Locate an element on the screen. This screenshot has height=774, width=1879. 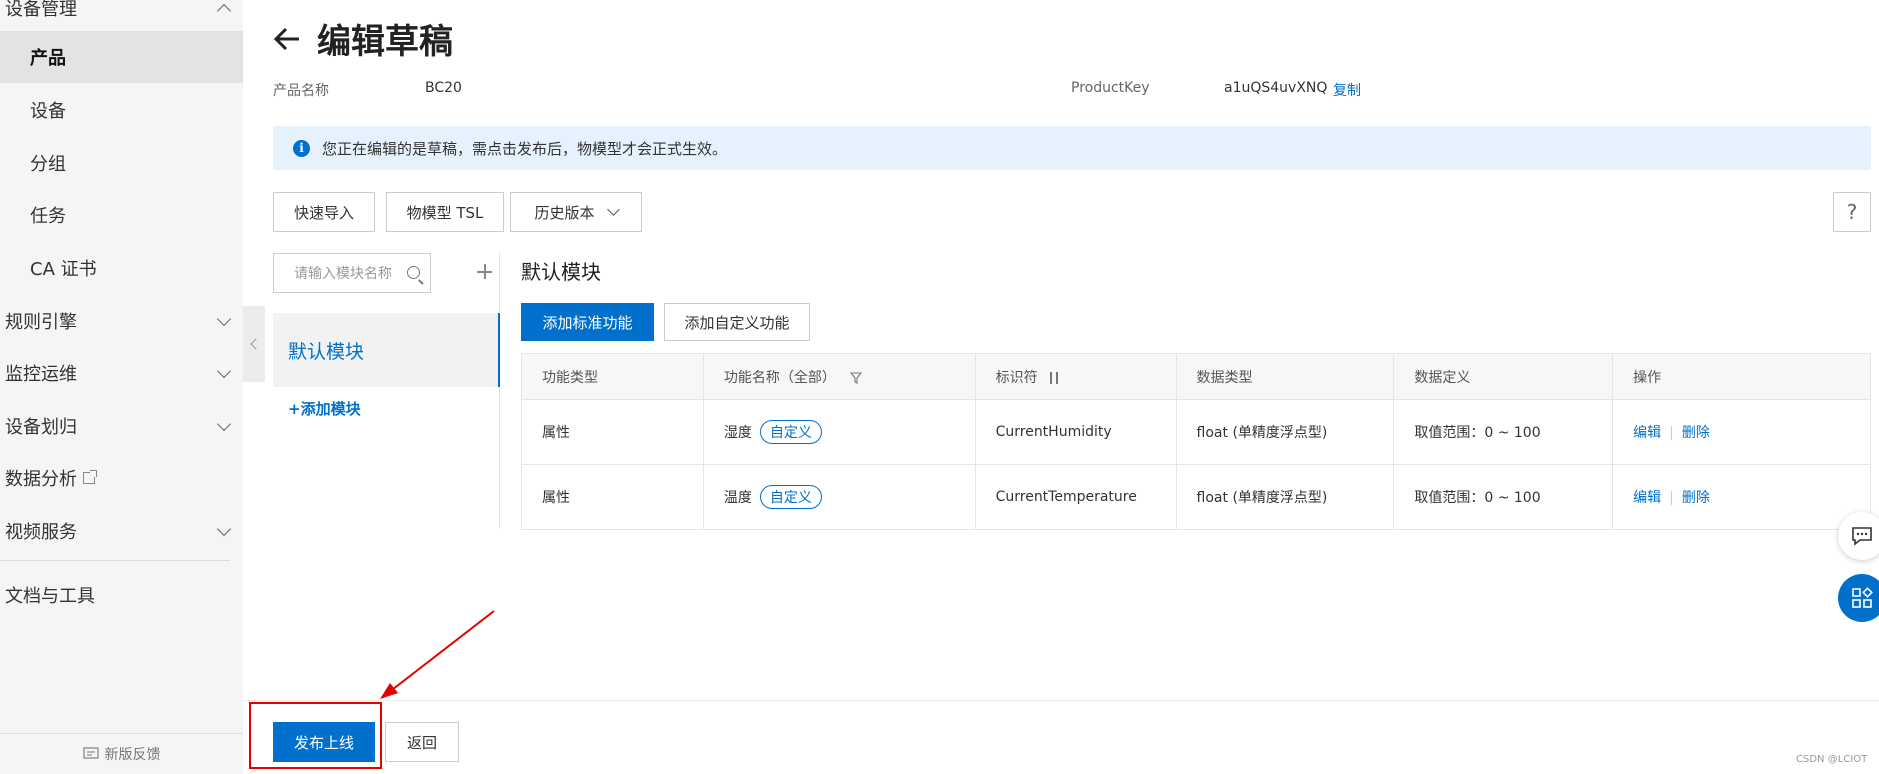
add-custom-function-button: 添加自定义功能 is located at coordinates (737, 322).